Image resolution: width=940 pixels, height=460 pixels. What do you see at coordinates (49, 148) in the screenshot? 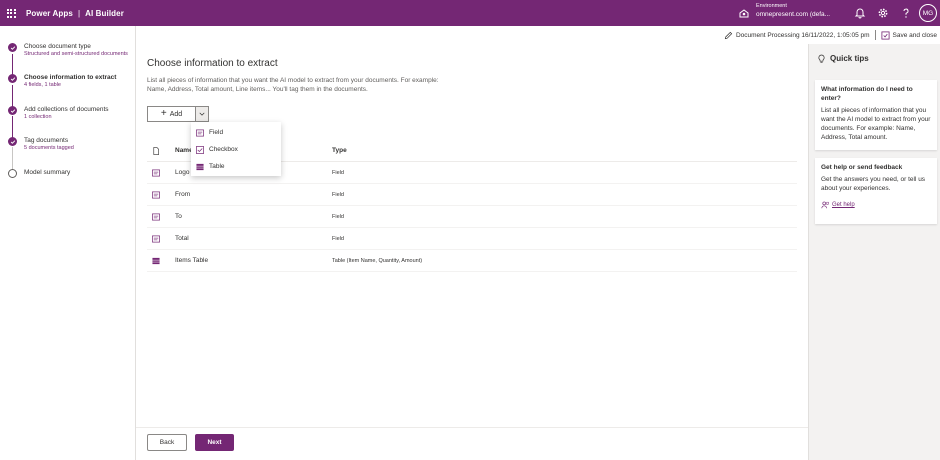
I see `step-subtitle: 5 documents tagged` at bounding box center [49, 148].